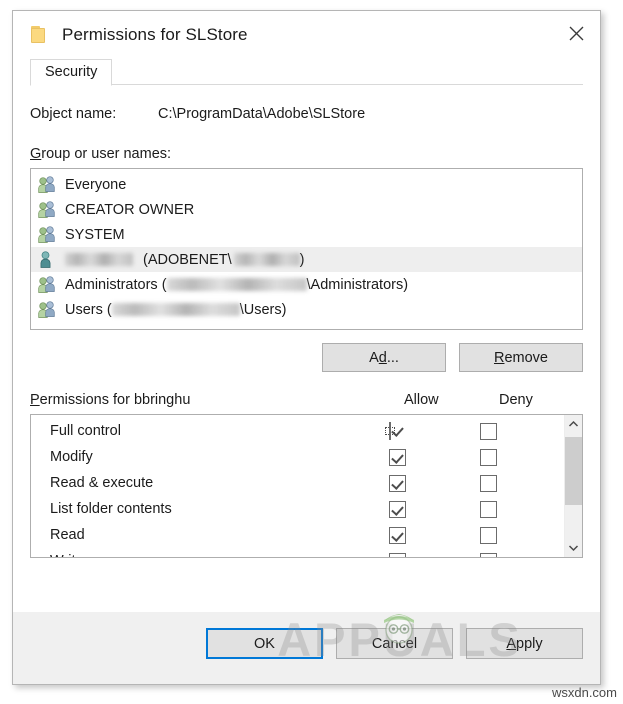 This screenshot has height=704, width=623. What do you see at coordinates (47, 259) in the screenshot?
I see `user-icon` at bounding box center [47, 259].